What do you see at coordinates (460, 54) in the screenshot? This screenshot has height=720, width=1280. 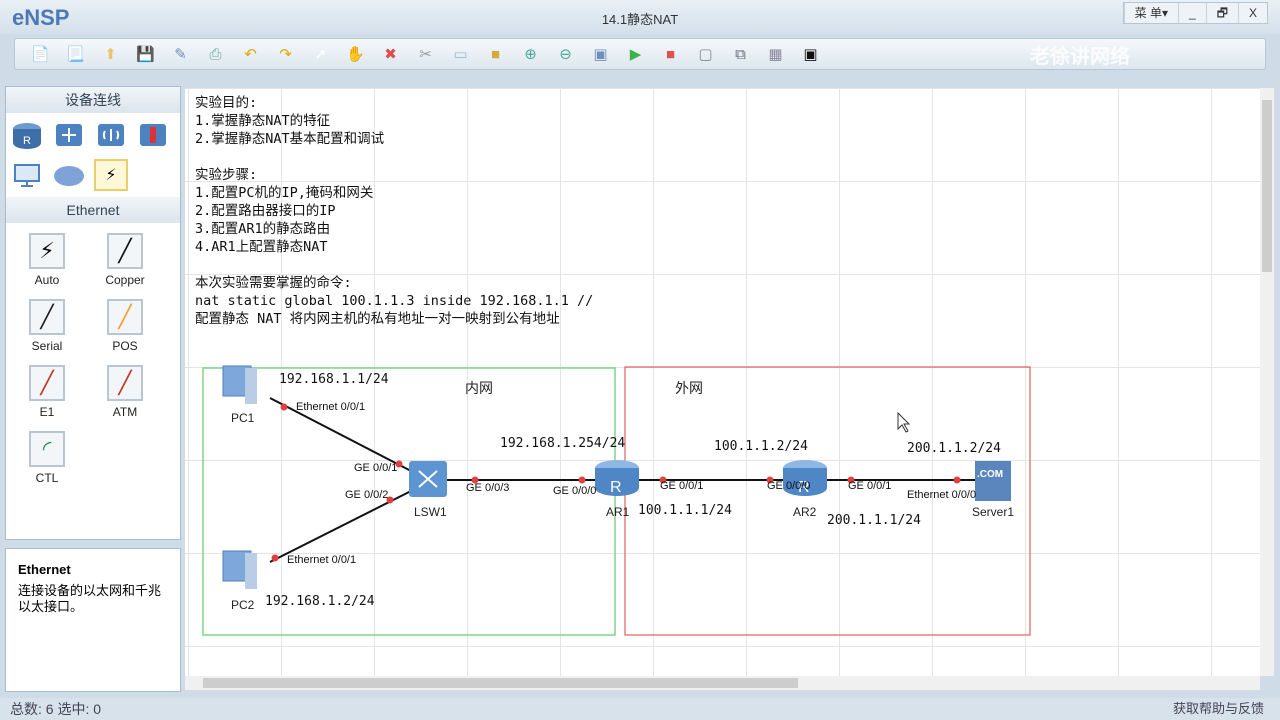 I see `text-icon: ▭` at bounding box center [460, 54].